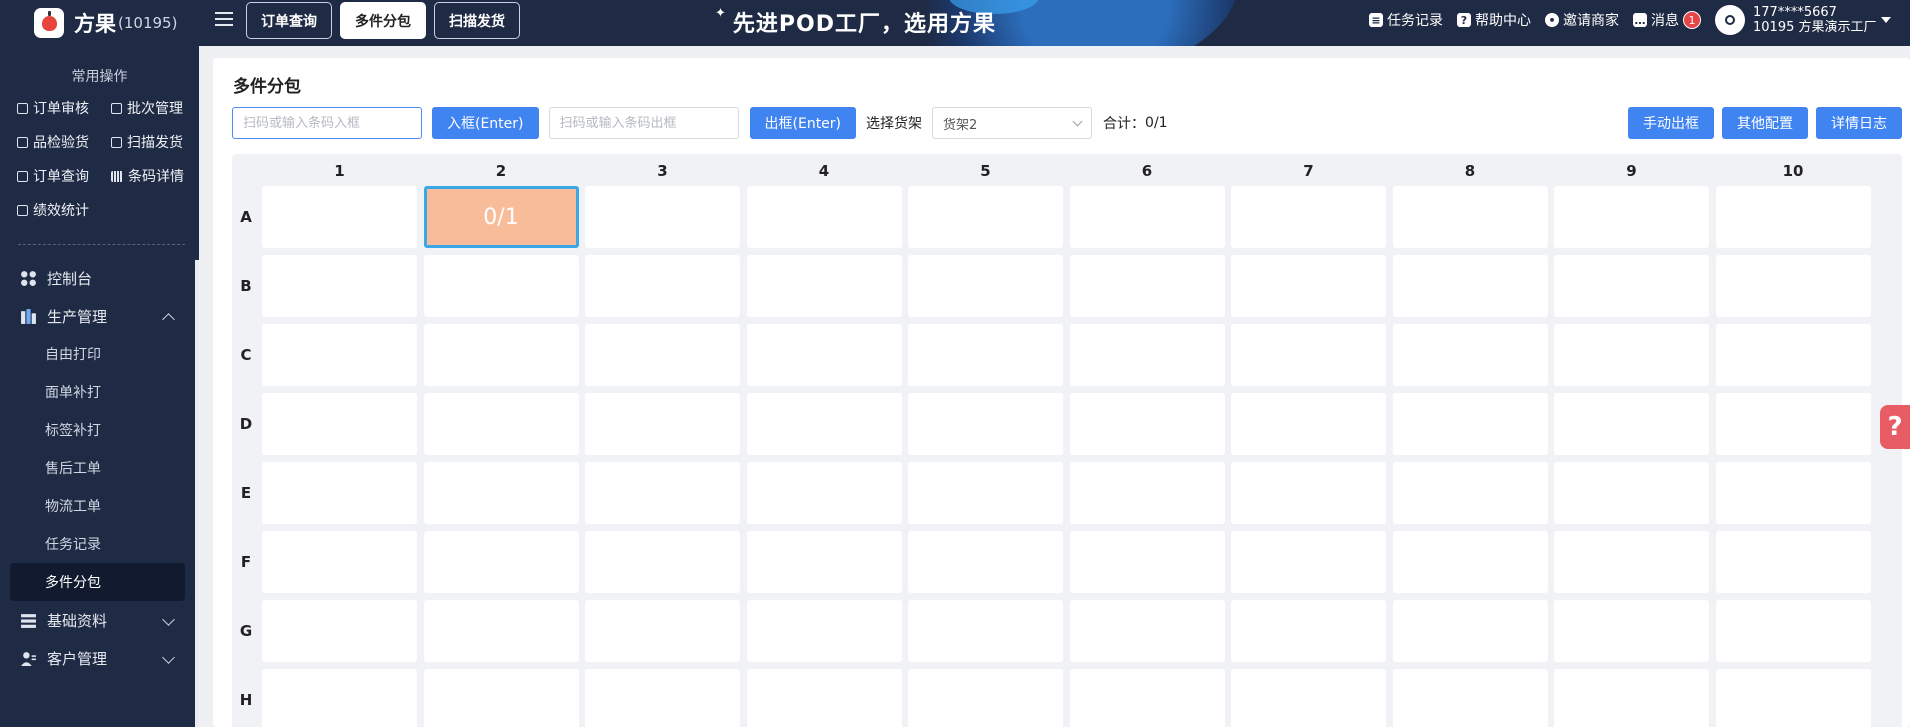 This screenshot has height=727, width=1910. What do you see at coordinates (1012, 123) in the screenshot?
I see `shelf-select: 货架2` at bounding box center [1012, 123].